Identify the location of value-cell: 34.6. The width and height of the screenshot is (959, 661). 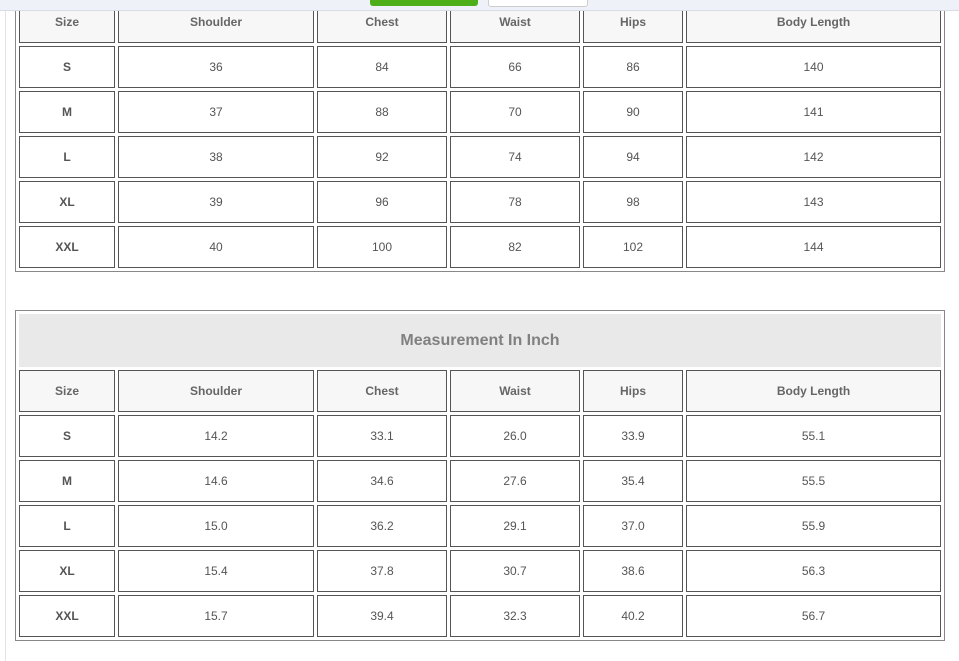
(382, 481).